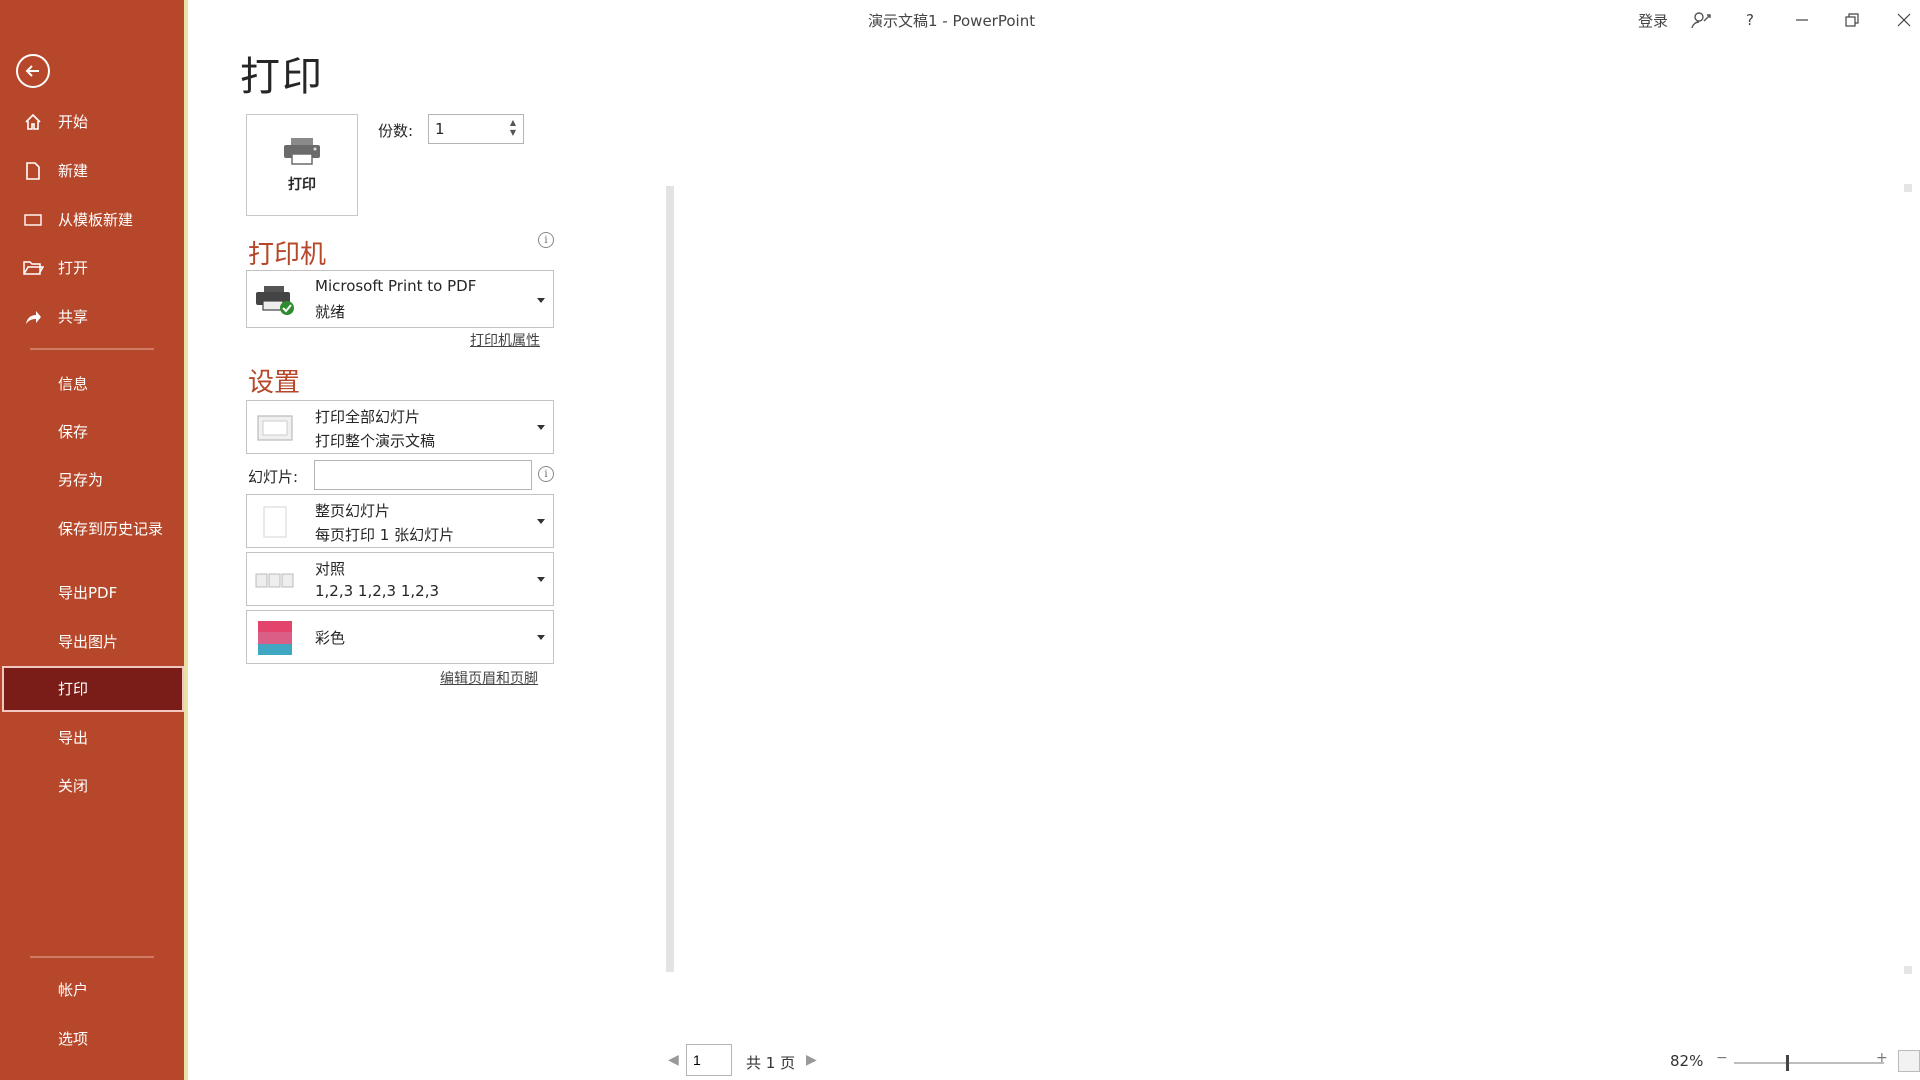 The height and width of the screenshot is (1080, 1920). Describe the element at coordinates (282, 77) in the screenshot. I see `page-title: 打印` at that location.